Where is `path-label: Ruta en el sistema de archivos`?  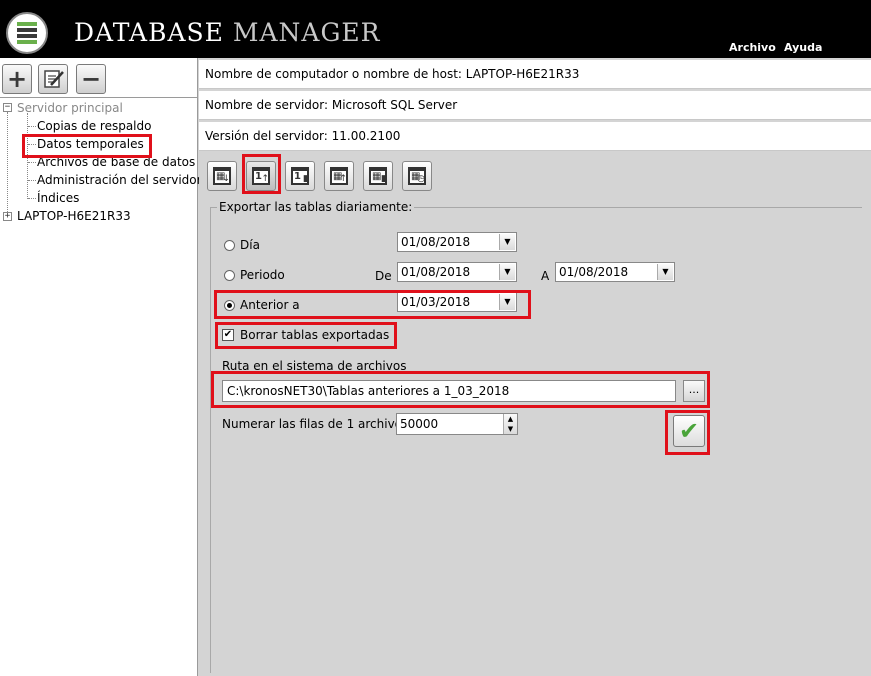
path-label: Ruta en el sistema de archivos is located at coordinates (314, 366).